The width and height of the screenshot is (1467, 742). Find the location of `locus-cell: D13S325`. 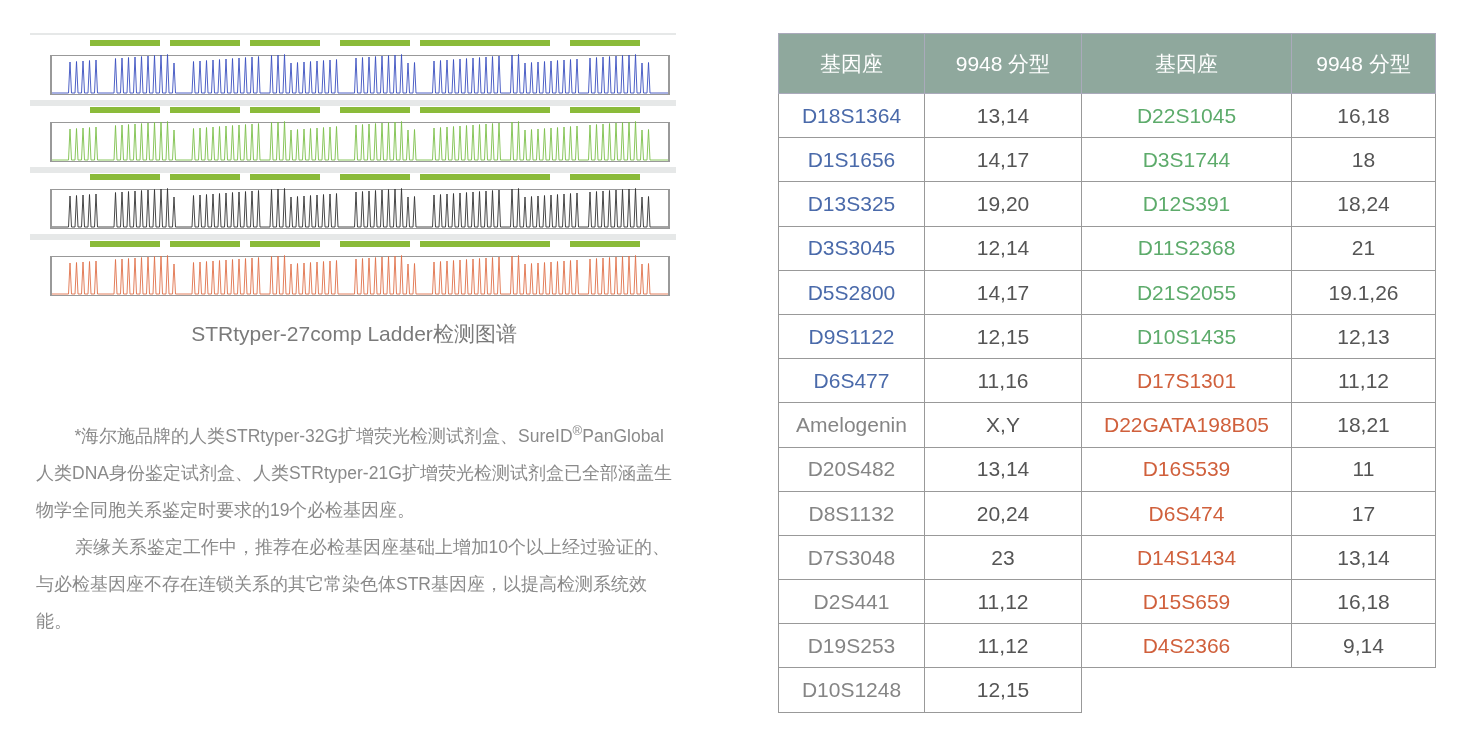

locus-cell: D13S325 is located at coordinates (851, 204).